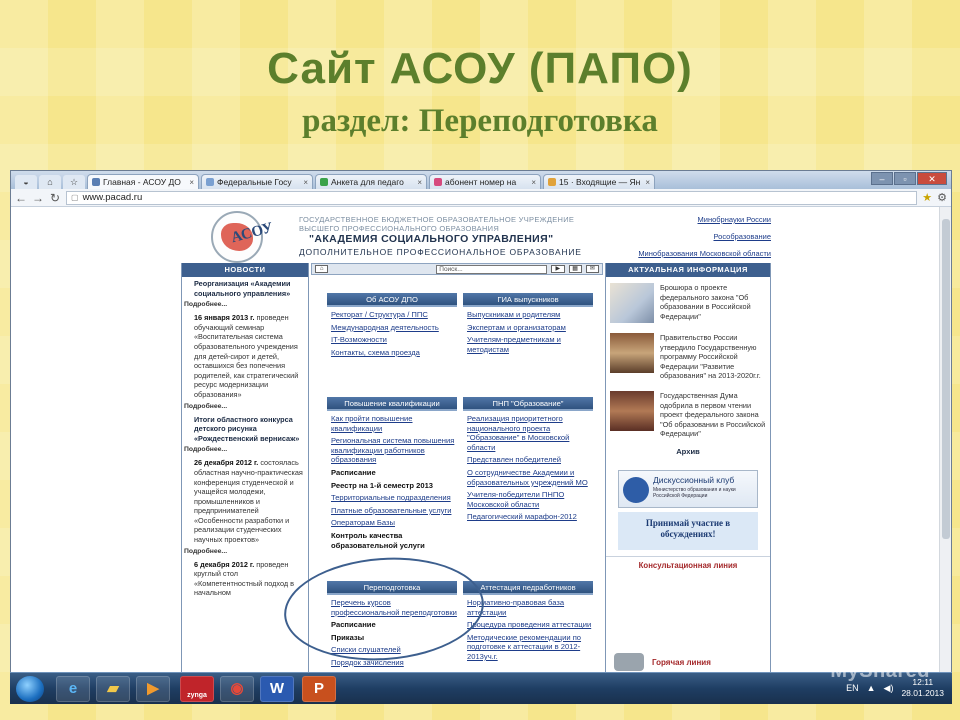 This screenshot has width=960, height=720. Describe the element at coordinates (530, 607) in the screenshot. I see `section-link: Нормативно-правовая база аттестации` at that location.